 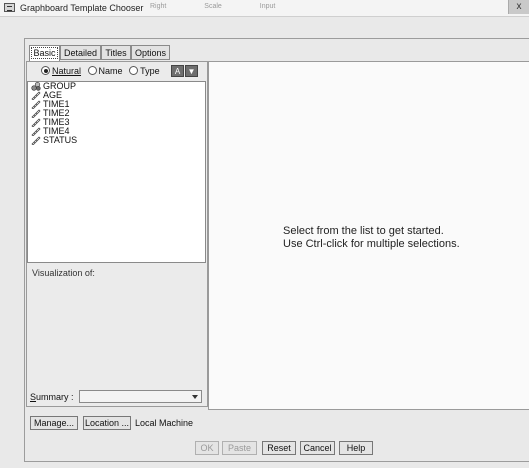 I want to click on list-item: STATUS, so click(x=116, y=140).